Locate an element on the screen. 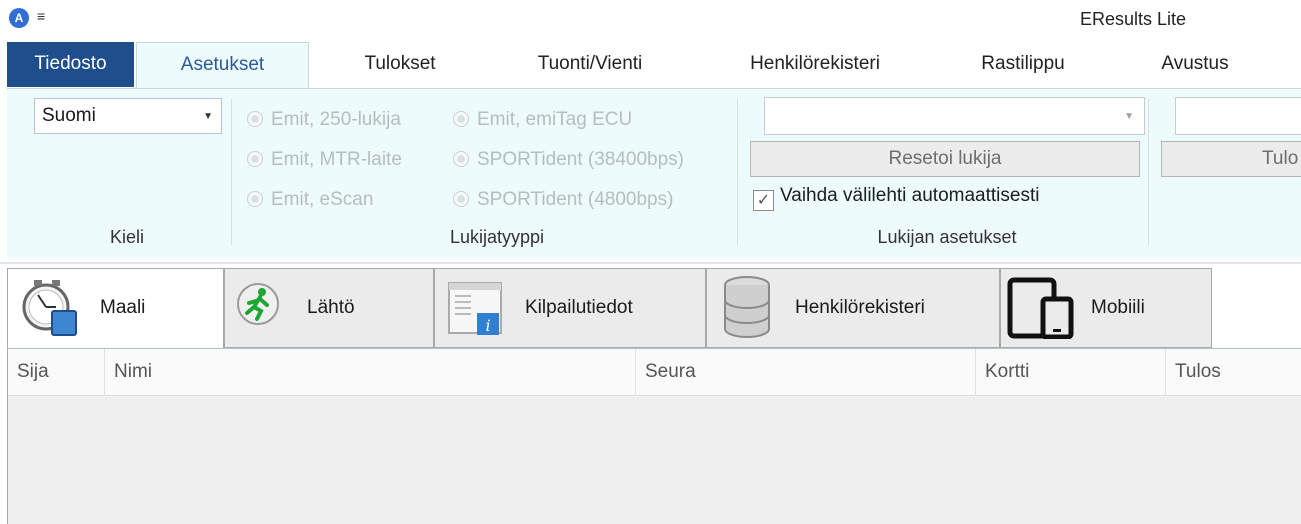  grid-header: Sija Nimi Seura Kortti Tulos is located at coordinates (654, 372).